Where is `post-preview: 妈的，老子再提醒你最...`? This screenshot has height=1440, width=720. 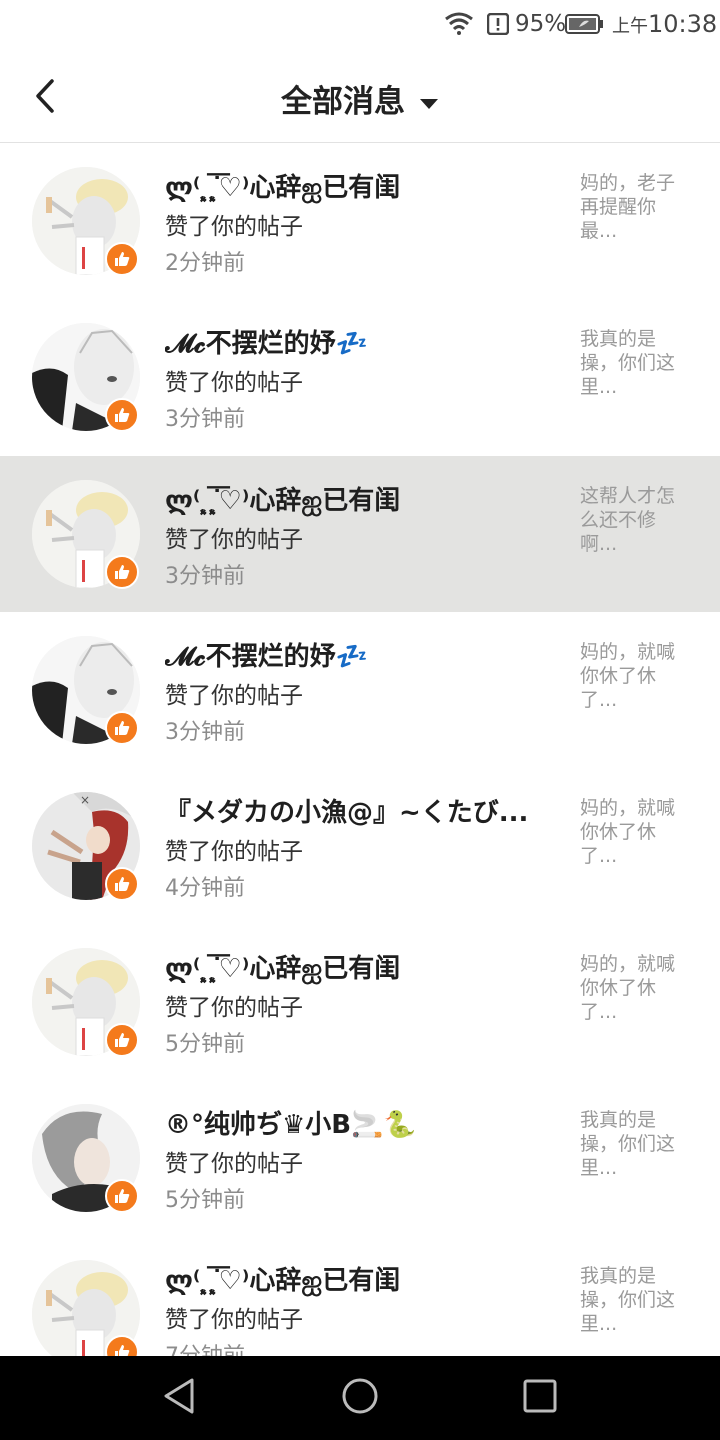
post-preview: 妈的，老子再提醒你最... is located at coordinates (635, 207).